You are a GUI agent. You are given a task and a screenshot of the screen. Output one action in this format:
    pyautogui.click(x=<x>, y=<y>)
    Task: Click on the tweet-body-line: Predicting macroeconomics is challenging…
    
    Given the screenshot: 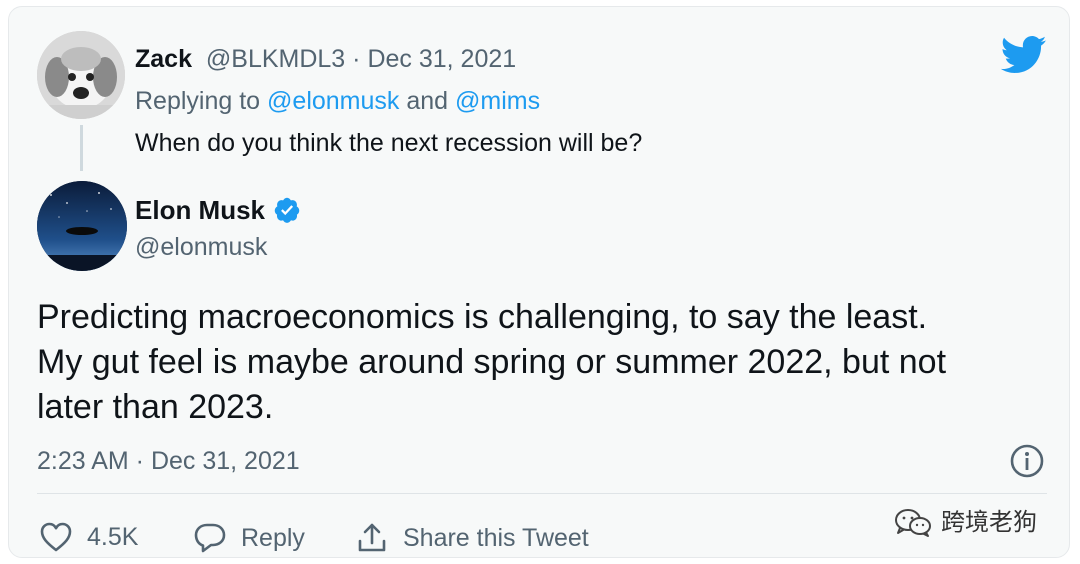 What is the action you would take?
    pyautogui.click(x=482, y=317)
    